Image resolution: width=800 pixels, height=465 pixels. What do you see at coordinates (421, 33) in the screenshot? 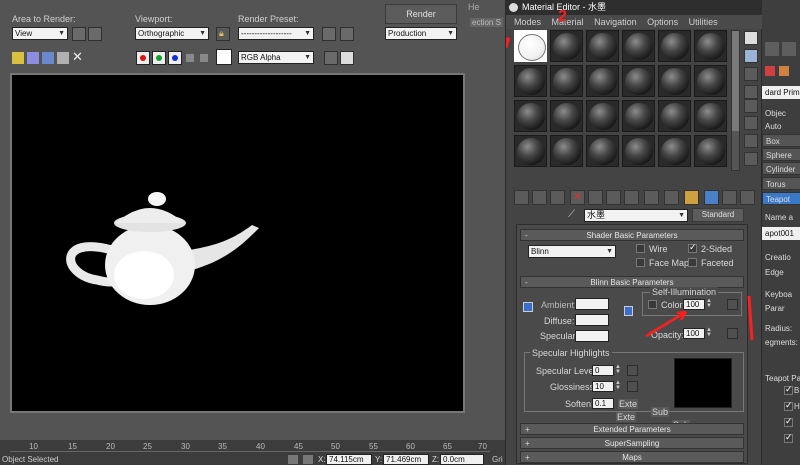
I see `render-mode-dropdown: Production ▼` at bounding box center [421, 33].